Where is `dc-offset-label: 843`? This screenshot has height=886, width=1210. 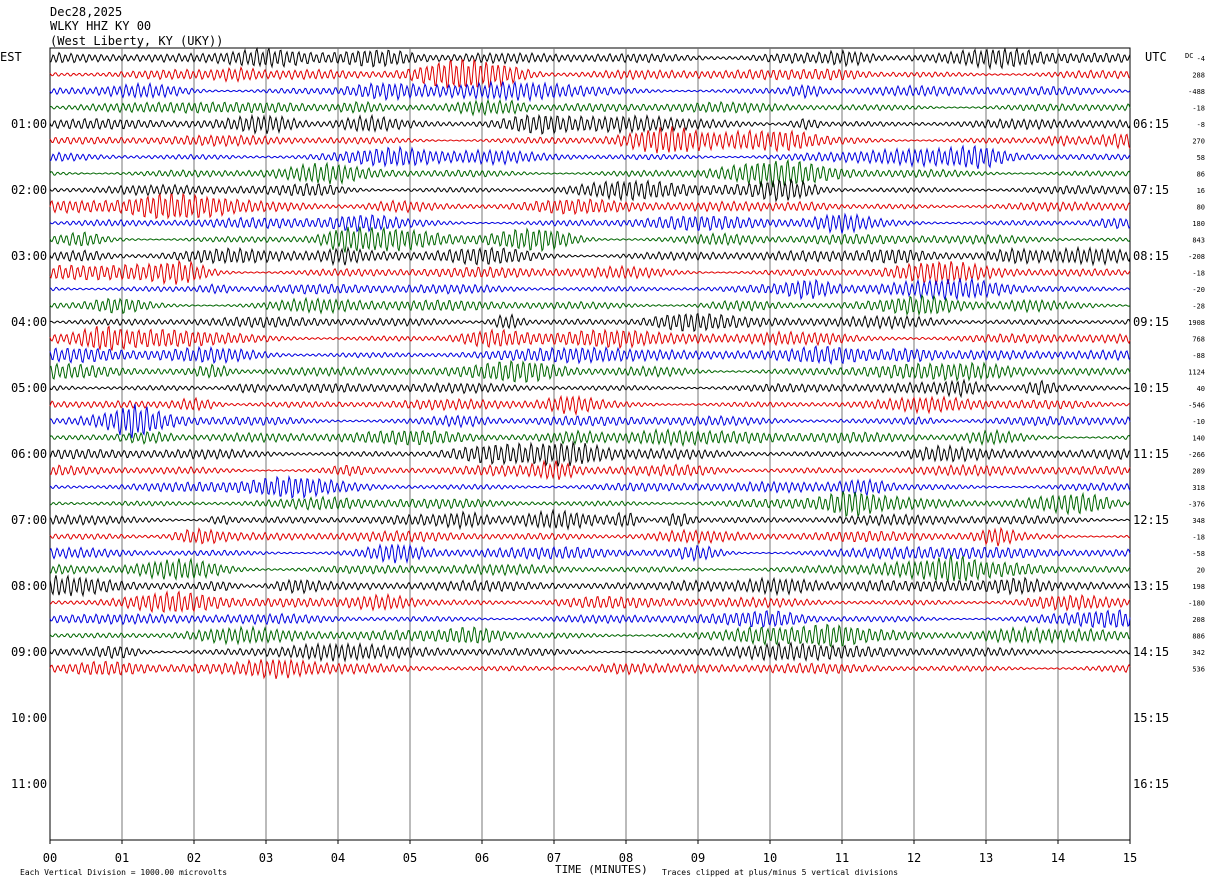 dc-offset-label: 843 is located at coordinates (1198, 241).